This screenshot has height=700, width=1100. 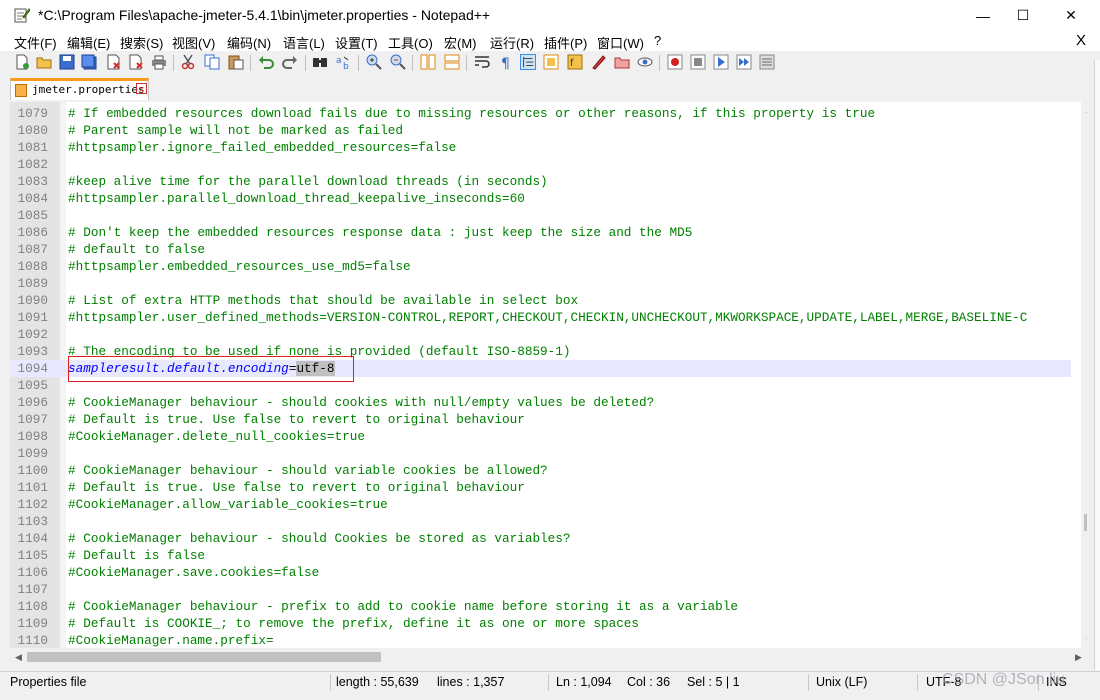 What do you see at coordinates (236, 62) in the screenshot?
I see `paste-icon` at bounding box center [236, 62].